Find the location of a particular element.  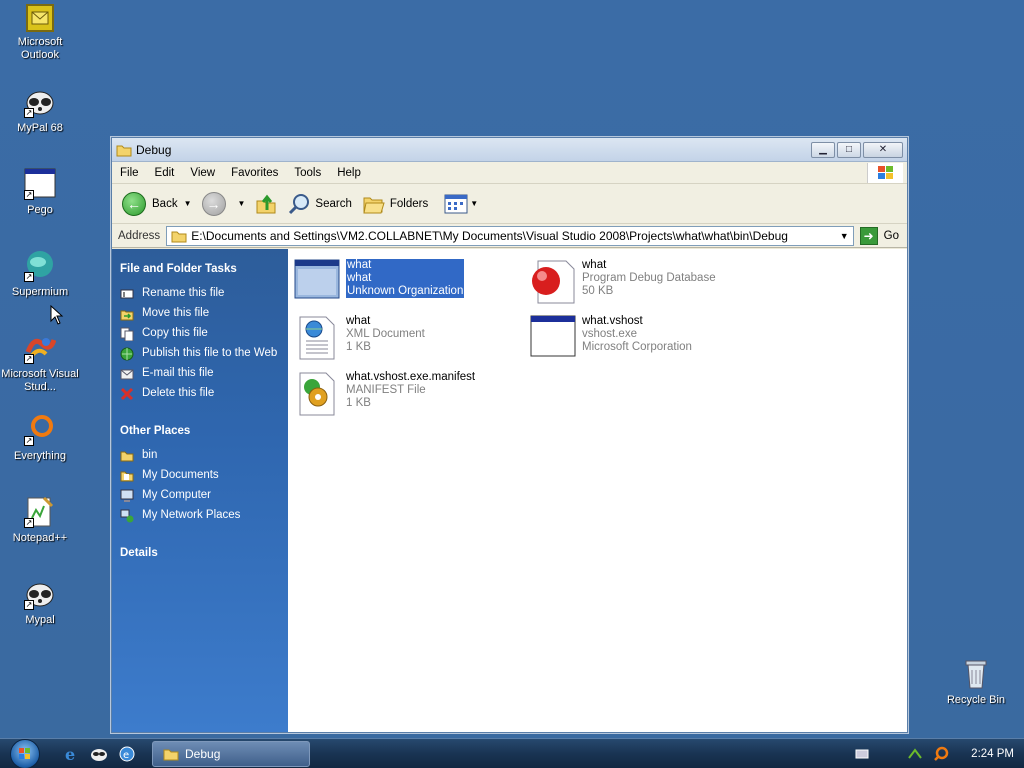

windows-logo-icon is located at coordinates (885, 173).